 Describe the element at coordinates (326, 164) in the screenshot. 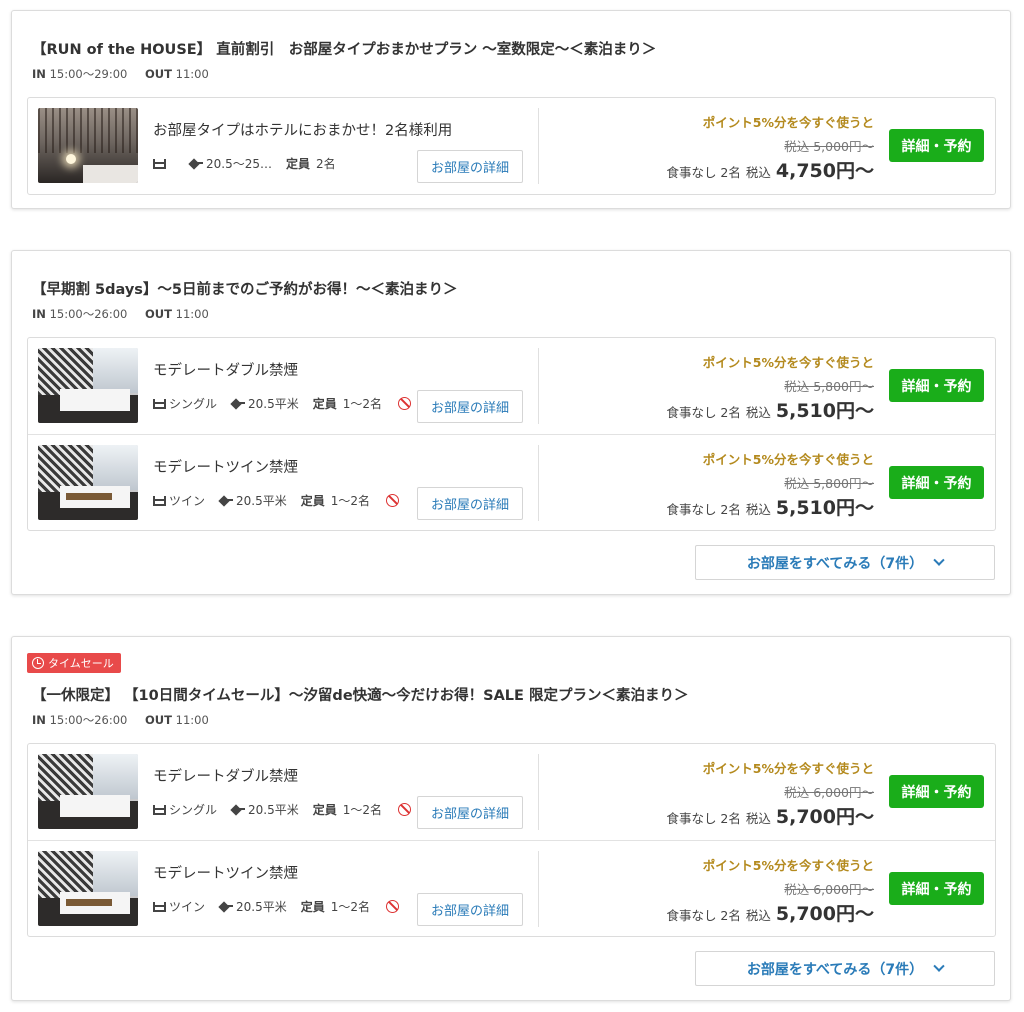

I see `capacity: 2名` at that location.